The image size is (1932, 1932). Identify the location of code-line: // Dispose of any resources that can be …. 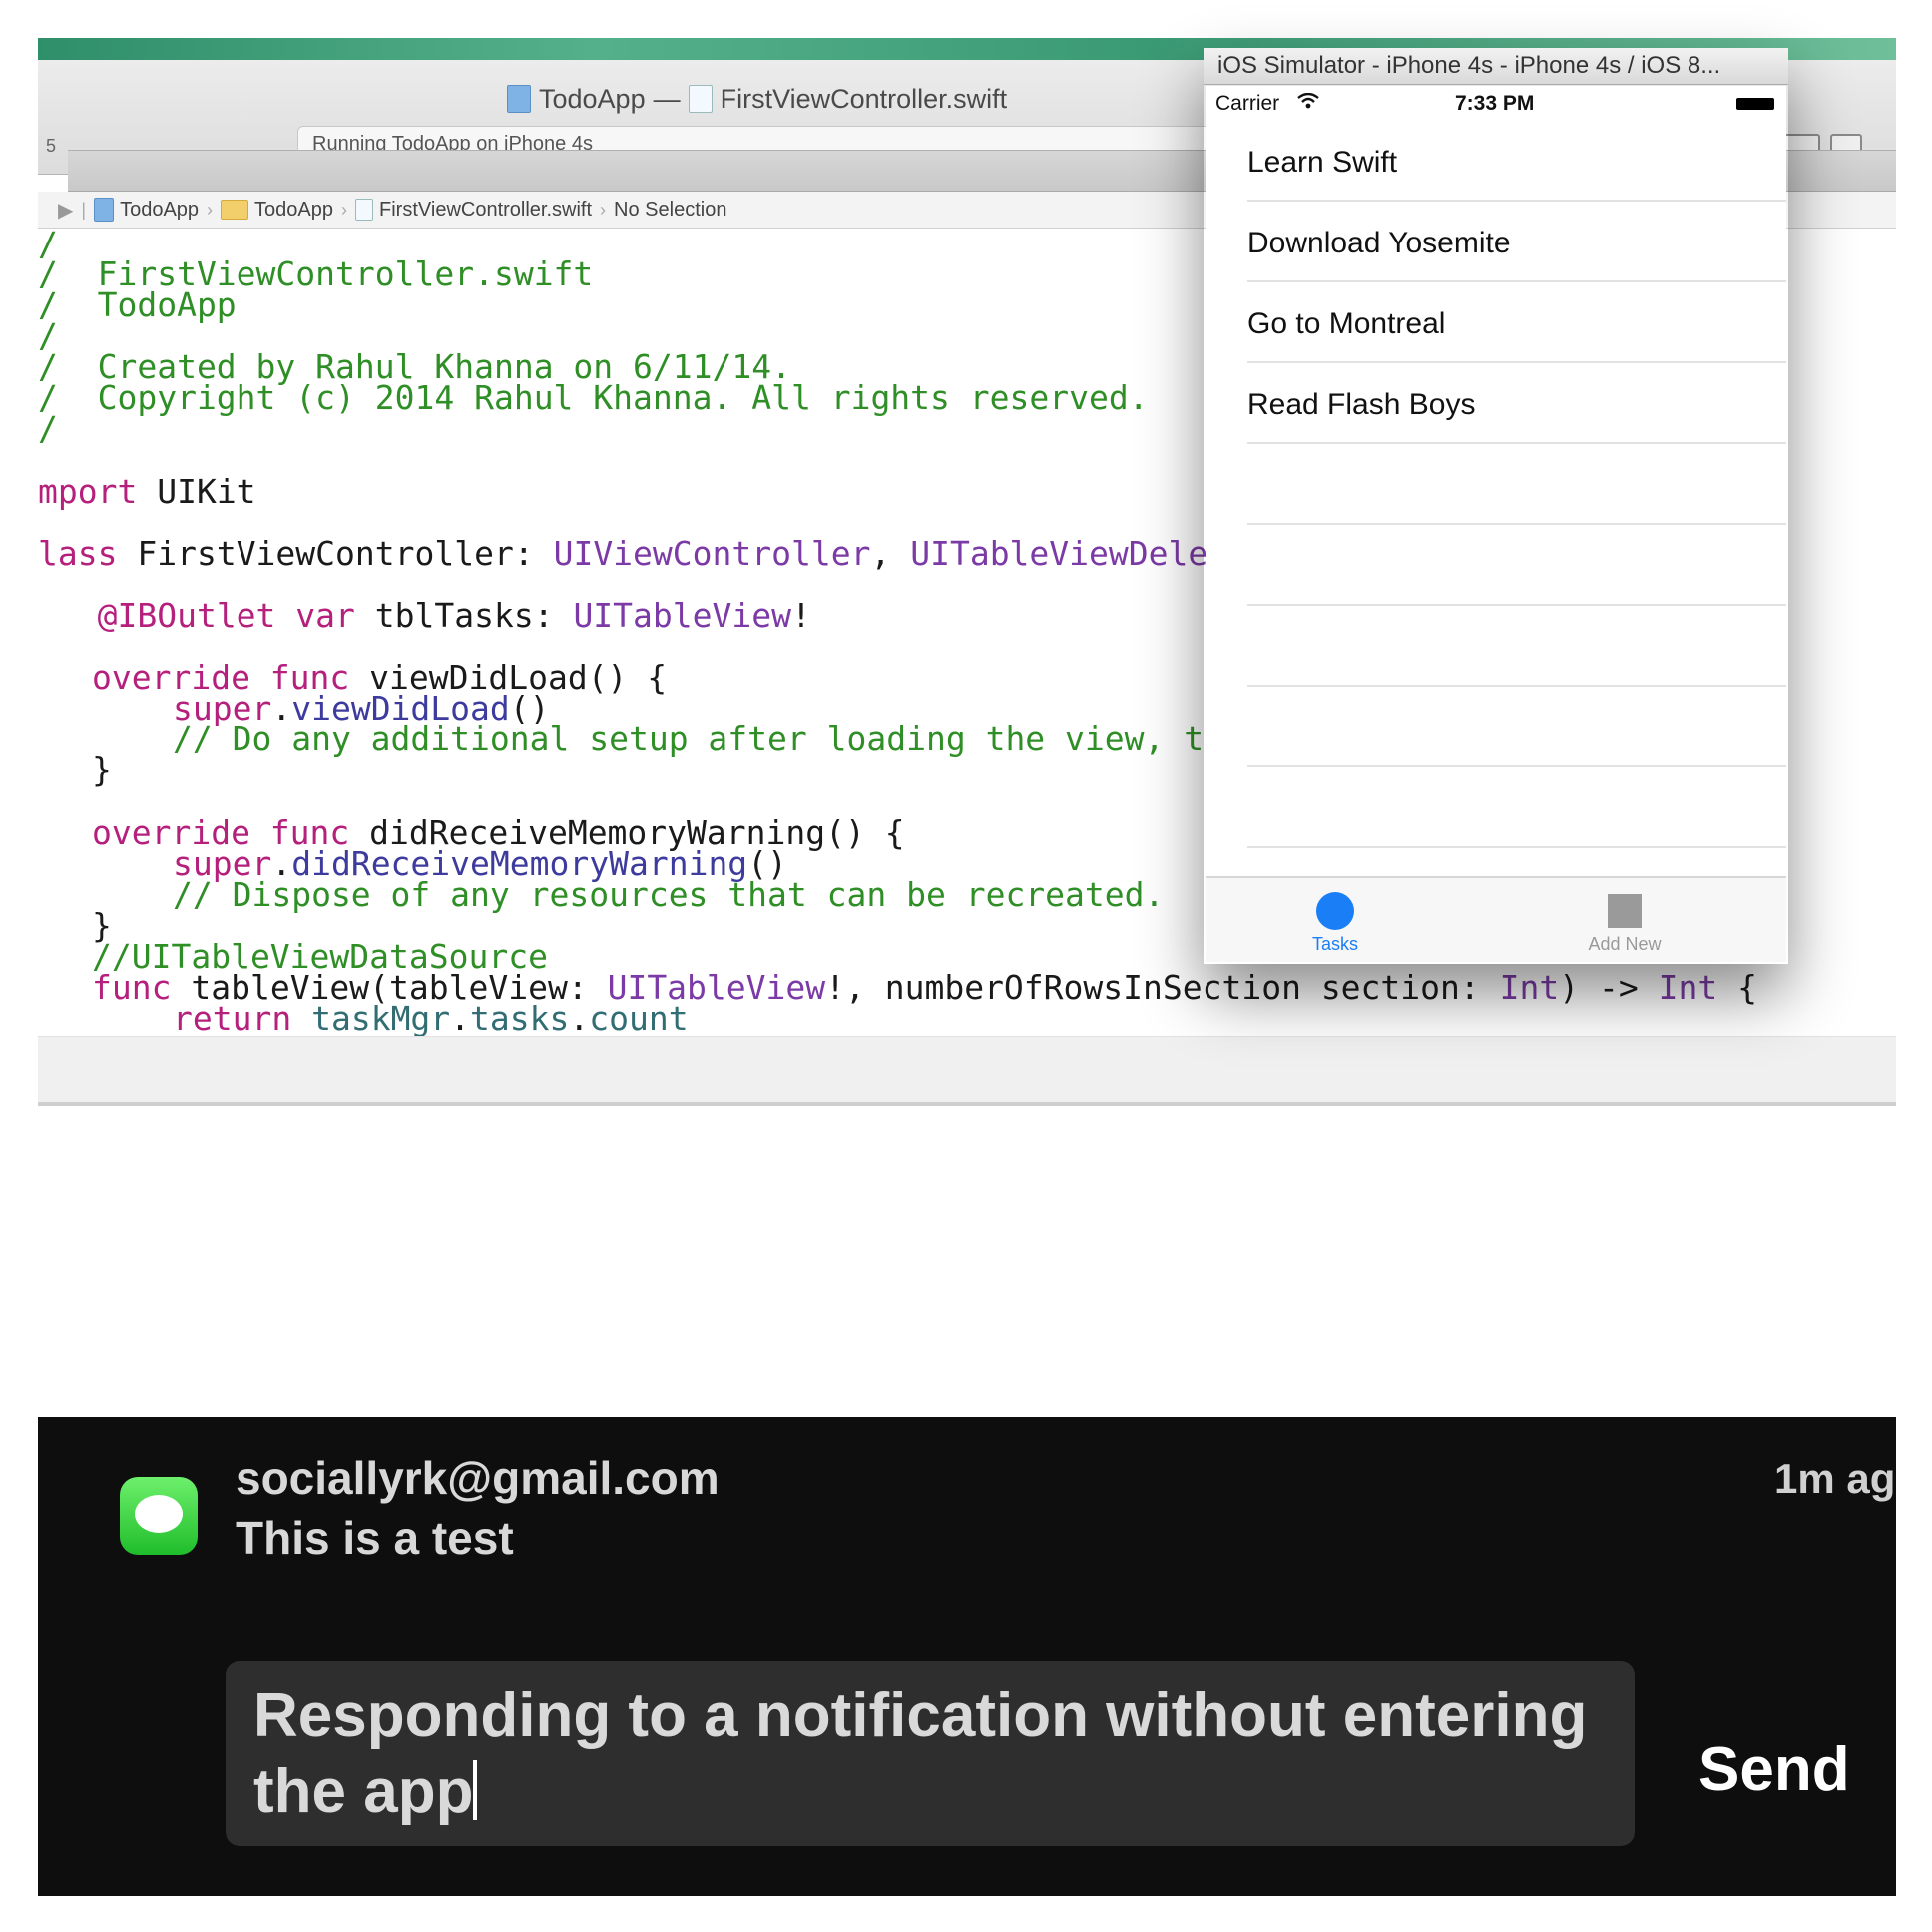
(669, 894).